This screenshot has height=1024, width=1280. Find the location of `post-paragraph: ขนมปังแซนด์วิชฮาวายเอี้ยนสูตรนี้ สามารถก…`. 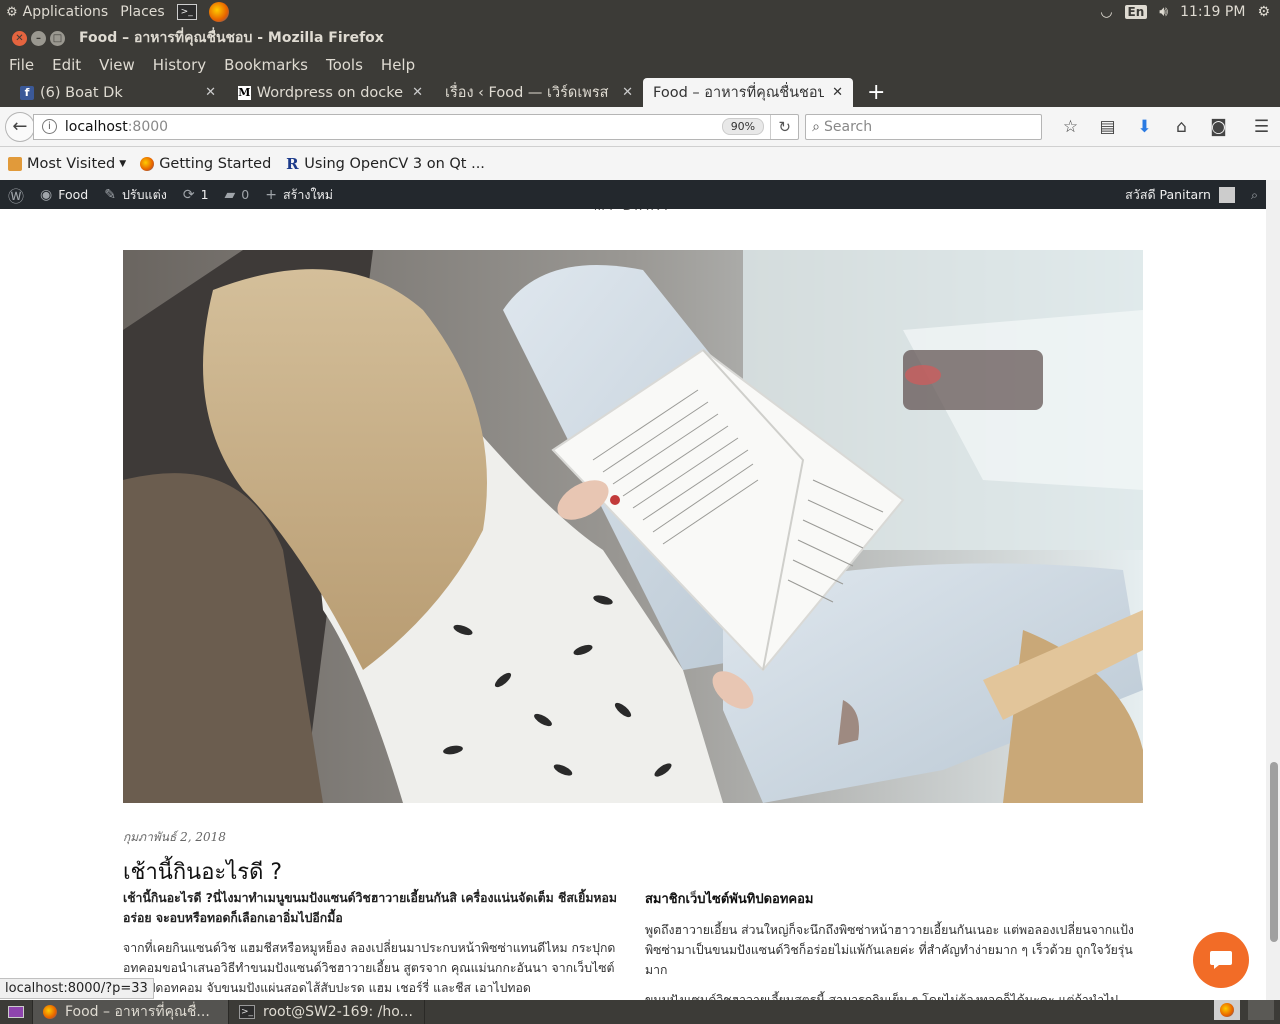

post-paragraph: ขนมปังแซนด์วิชฮาวายเอี้ยนสูตรนี้ สามารถก… is located at coordinates (882, 996).